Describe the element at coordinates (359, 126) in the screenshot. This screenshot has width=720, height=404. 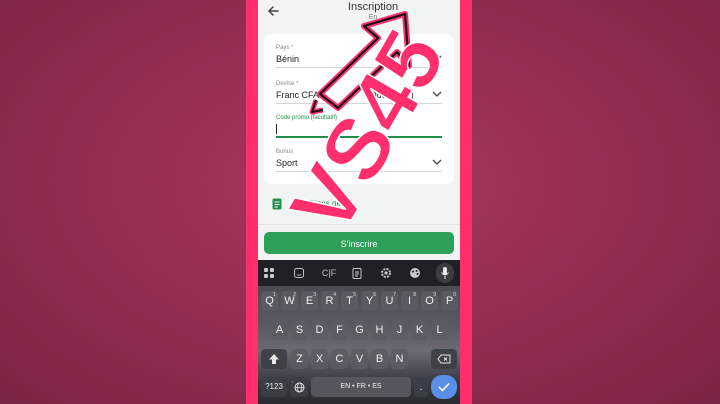
I see `promo-code-field: Code promo (facultatif)` at that location.